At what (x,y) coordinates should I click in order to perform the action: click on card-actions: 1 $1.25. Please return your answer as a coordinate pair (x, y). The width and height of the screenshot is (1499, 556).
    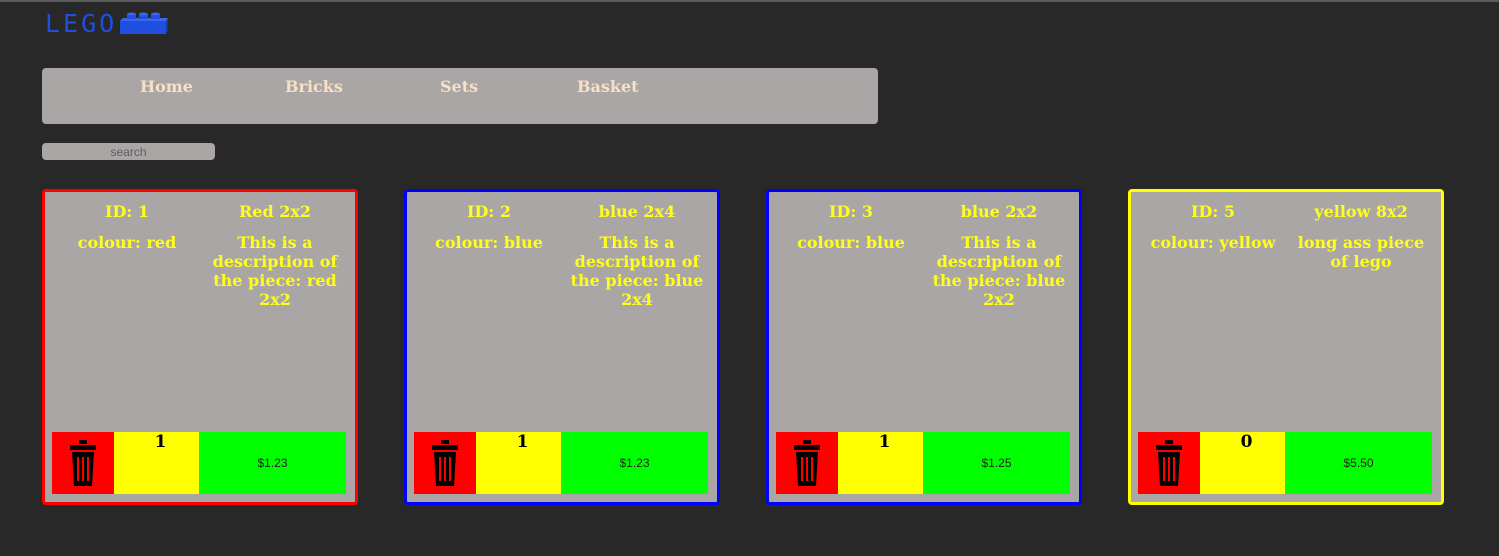
    Looking at the image, I should click on (923, 463).